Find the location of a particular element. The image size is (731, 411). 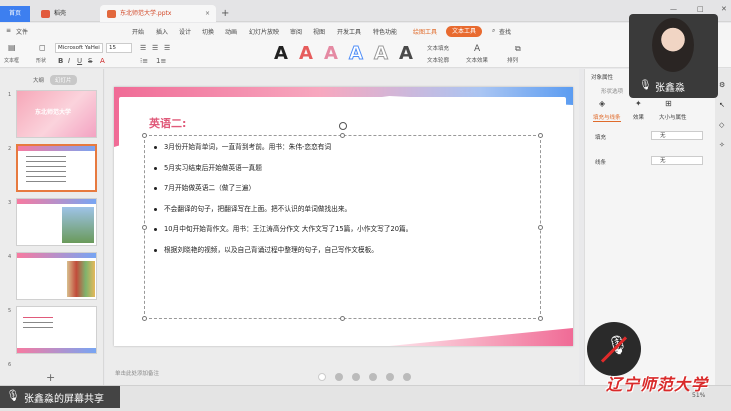

font-color-icon: A is located at coordinates (102, 61).